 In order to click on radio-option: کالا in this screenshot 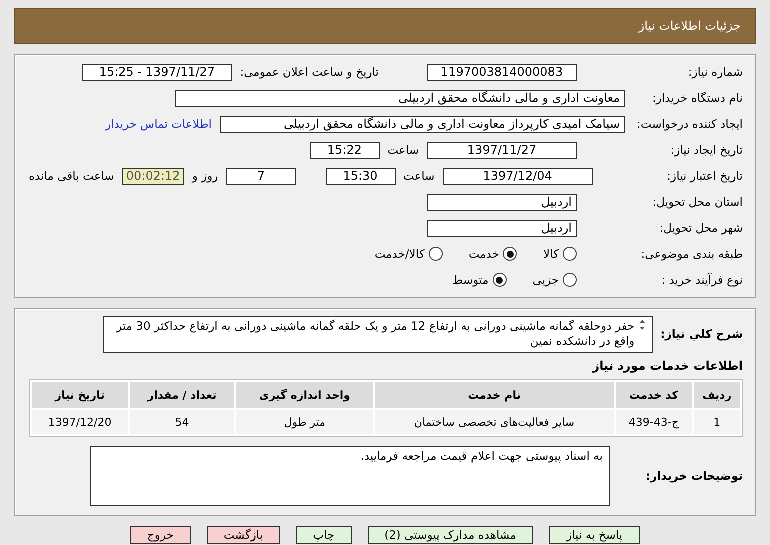, I will do `click(560, 254)`.